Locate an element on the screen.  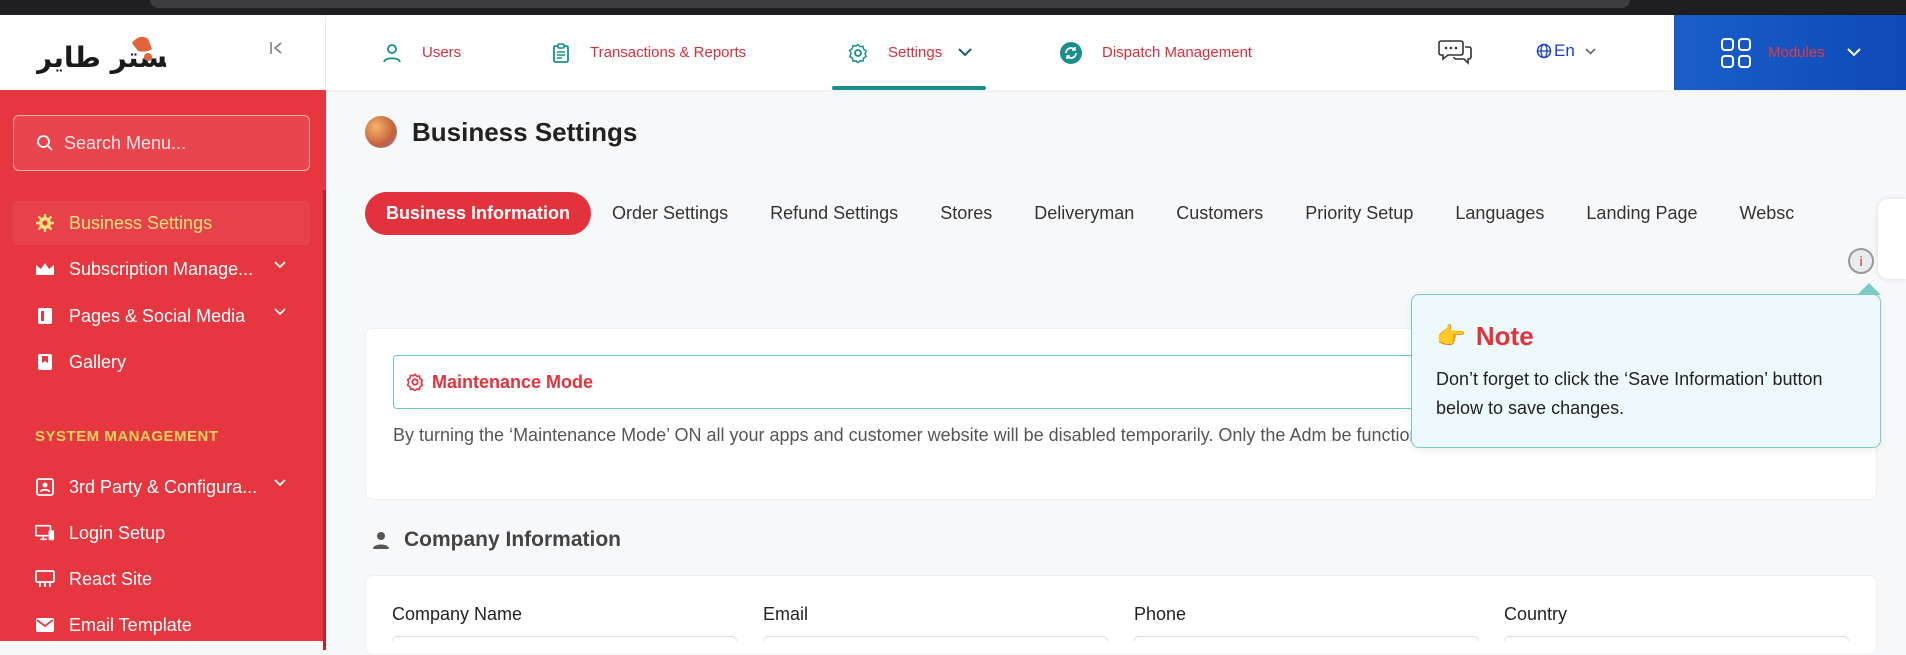
company-name-label: Company Name is located at coordinates (457, 614).